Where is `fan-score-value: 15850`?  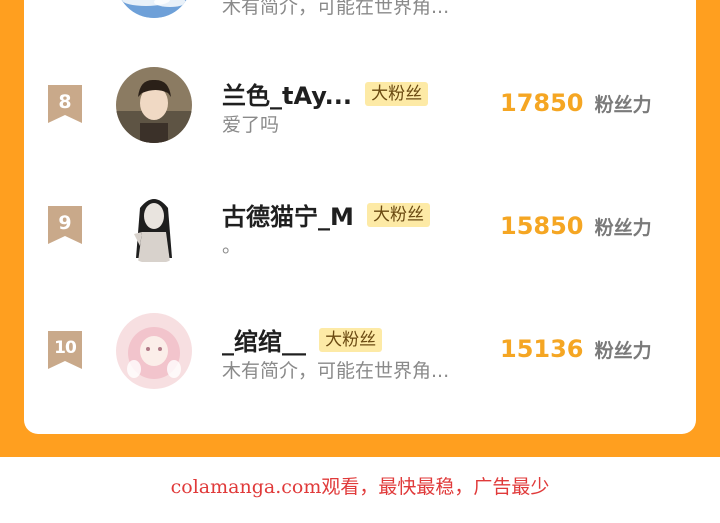 fan-score-value: 15850 is located at coordinates (542, 226).